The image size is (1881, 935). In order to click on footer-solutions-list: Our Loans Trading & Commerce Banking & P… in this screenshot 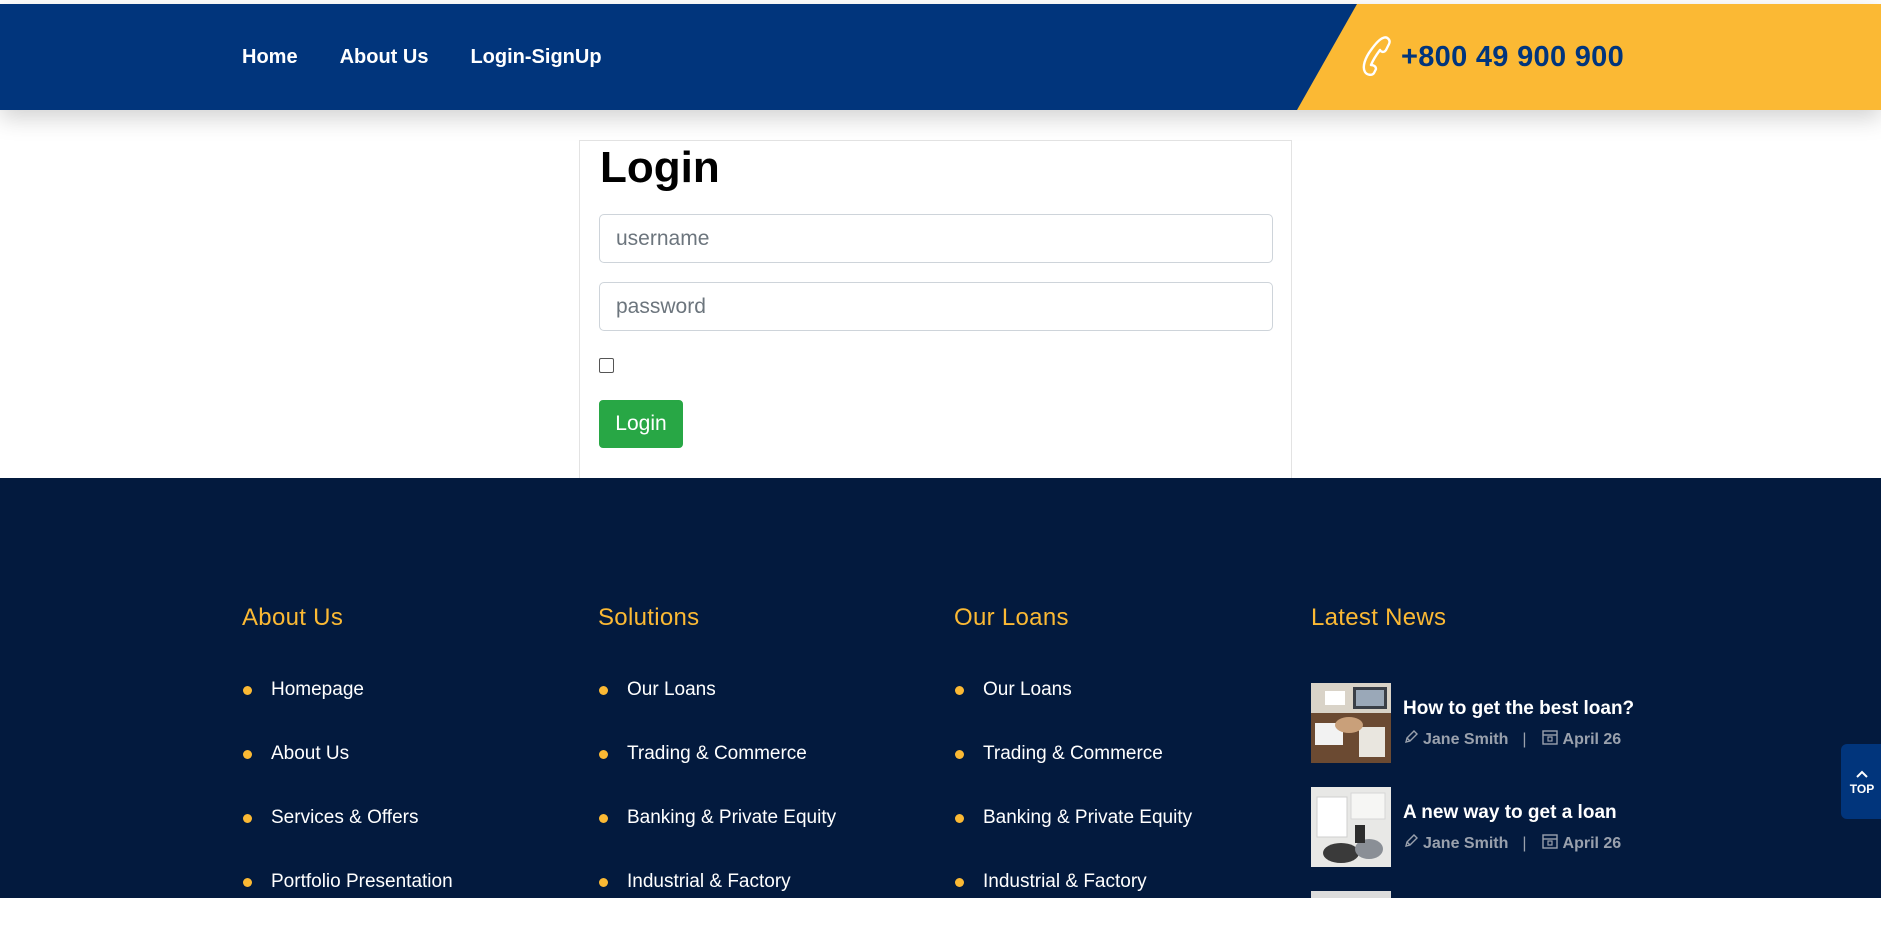, I will do `click(717, 807)`.